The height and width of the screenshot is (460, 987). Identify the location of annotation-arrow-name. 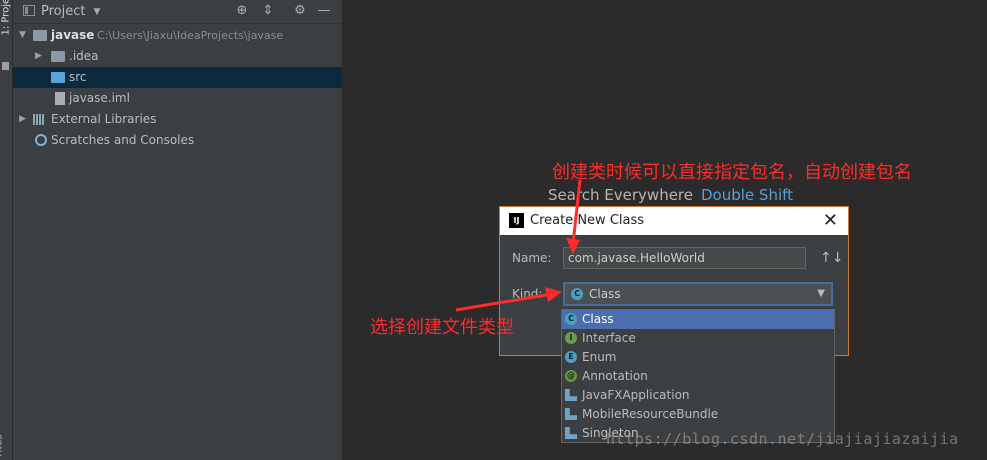
(576, 212).